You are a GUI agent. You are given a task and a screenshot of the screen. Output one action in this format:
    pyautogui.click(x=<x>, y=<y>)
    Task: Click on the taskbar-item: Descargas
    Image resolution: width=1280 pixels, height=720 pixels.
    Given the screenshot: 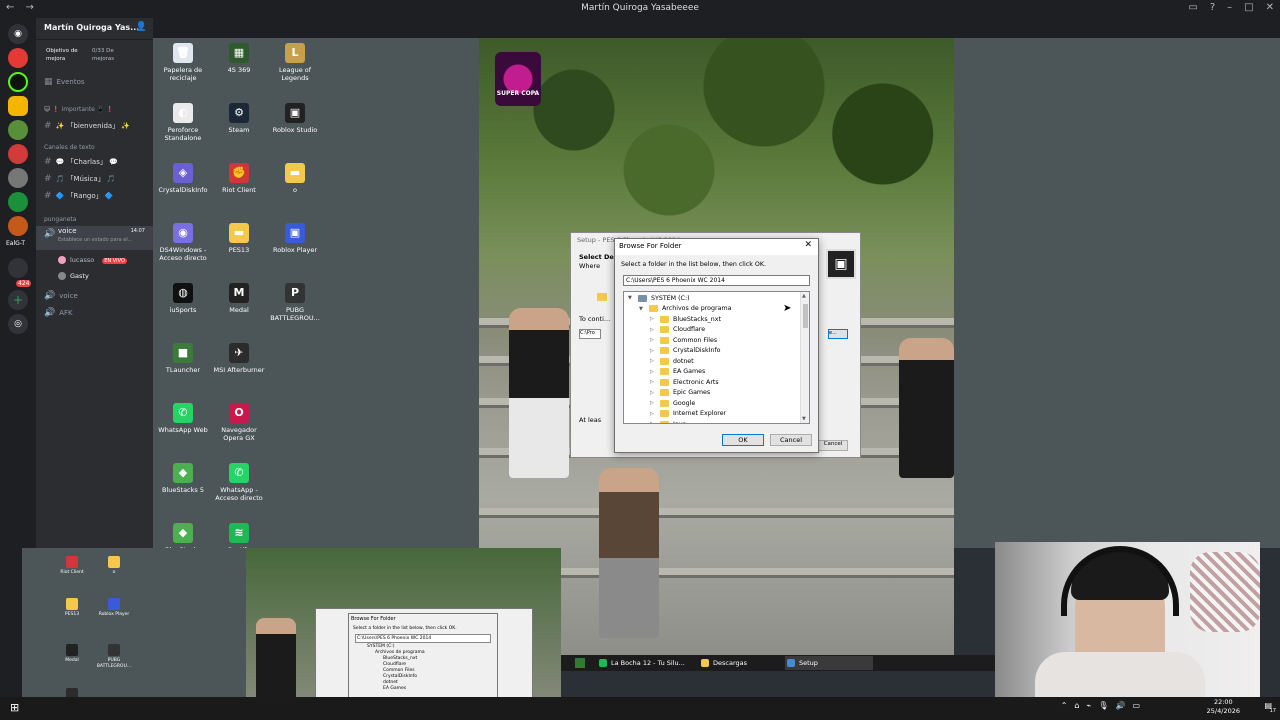 What is the action you would take?
    pyautogui.click(x=739, y=663)
    